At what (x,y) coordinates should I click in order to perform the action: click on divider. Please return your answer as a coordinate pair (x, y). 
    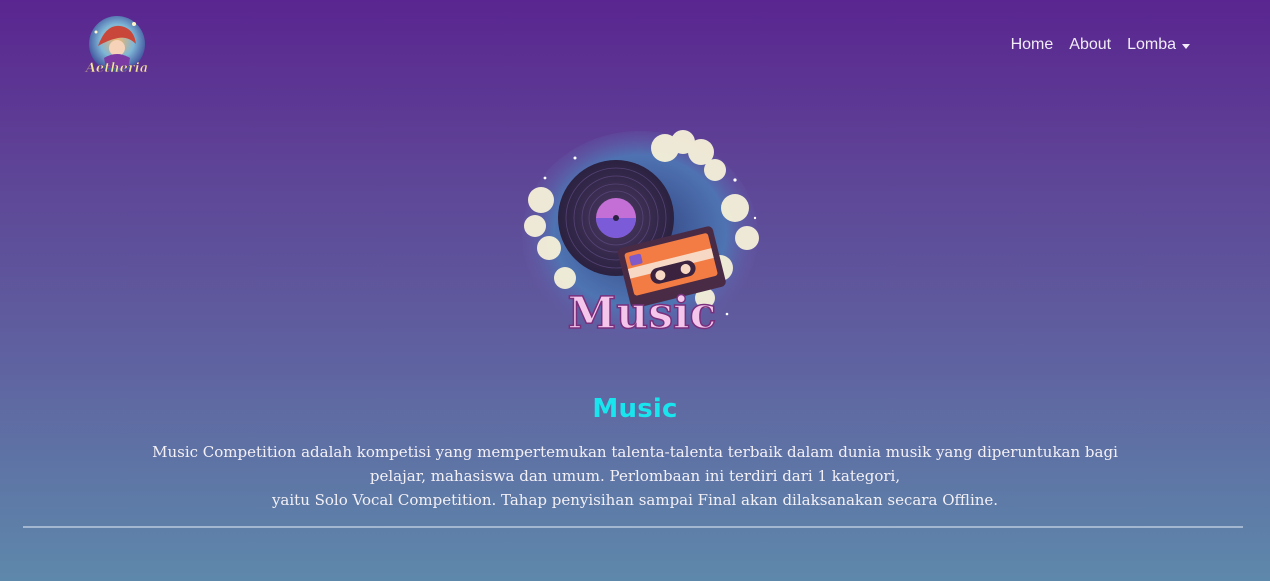
    Looking at the image, I should click on (633, 527).